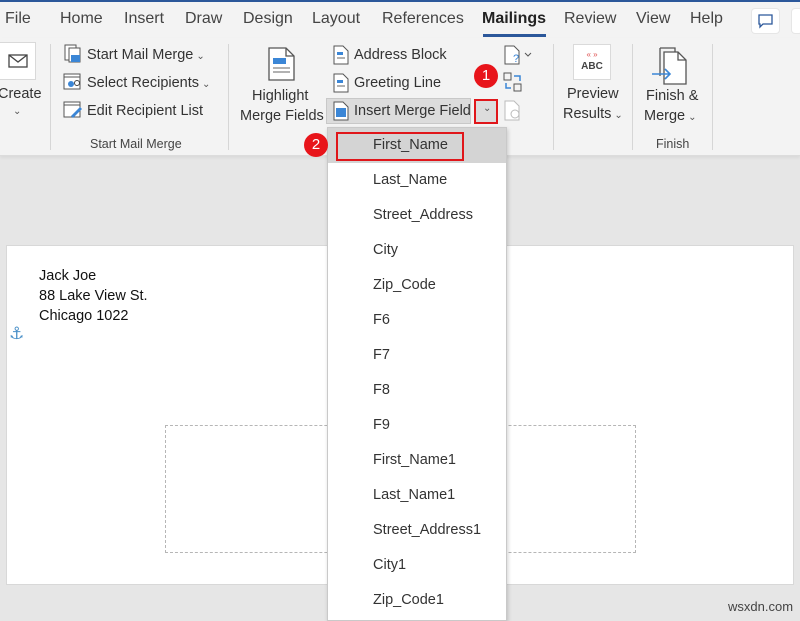 This screenshot has width=800, height=621. What do you see at coordinates (341, 83) in the screenshot?
I see `greeting-line-icon` at bounding box center [341, 83].